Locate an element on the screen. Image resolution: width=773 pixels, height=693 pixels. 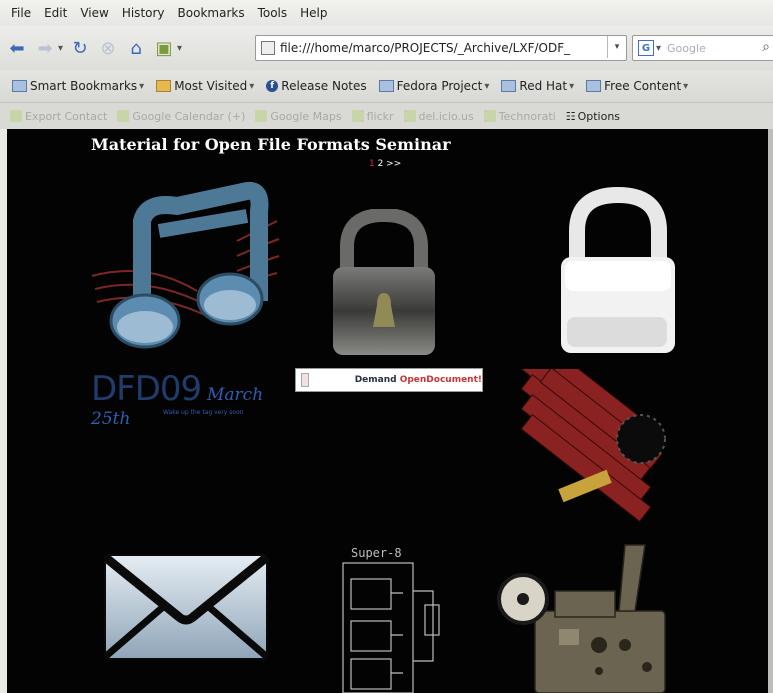
demand-odf-banner: Demand OpenDocument! is located at coordinates (389, 380).